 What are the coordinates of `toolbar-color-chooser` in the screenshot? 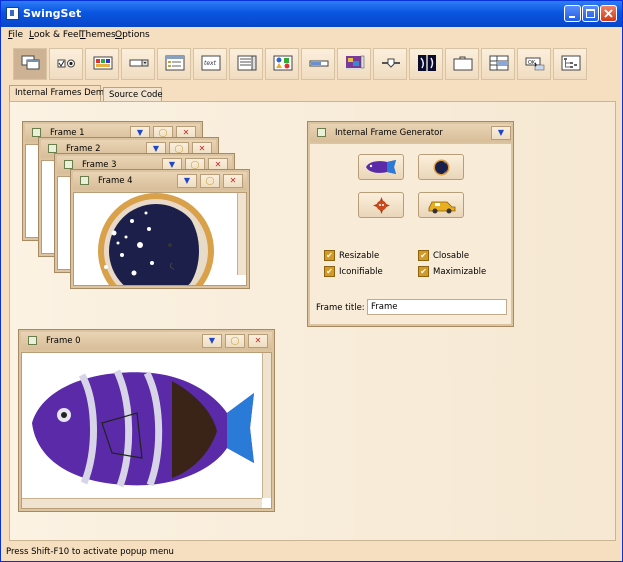 It's located at (102, 64).